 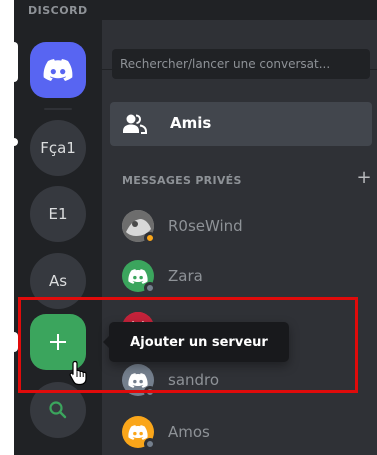 What do you see at coordinates (241, 432) in the screenshot?
I see `dm-item-amos: Amos` at bounding box center [241, 432].